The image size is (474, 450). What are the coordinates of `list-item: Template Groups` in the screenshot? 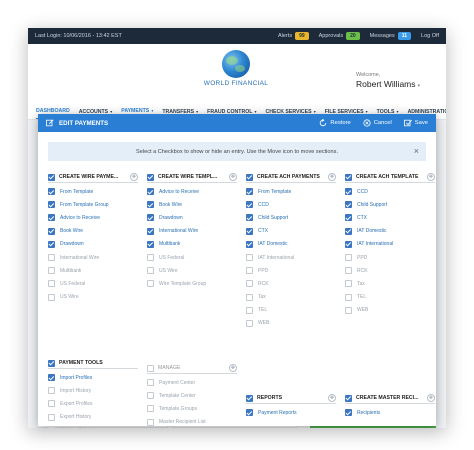 It's located at (192, 408).